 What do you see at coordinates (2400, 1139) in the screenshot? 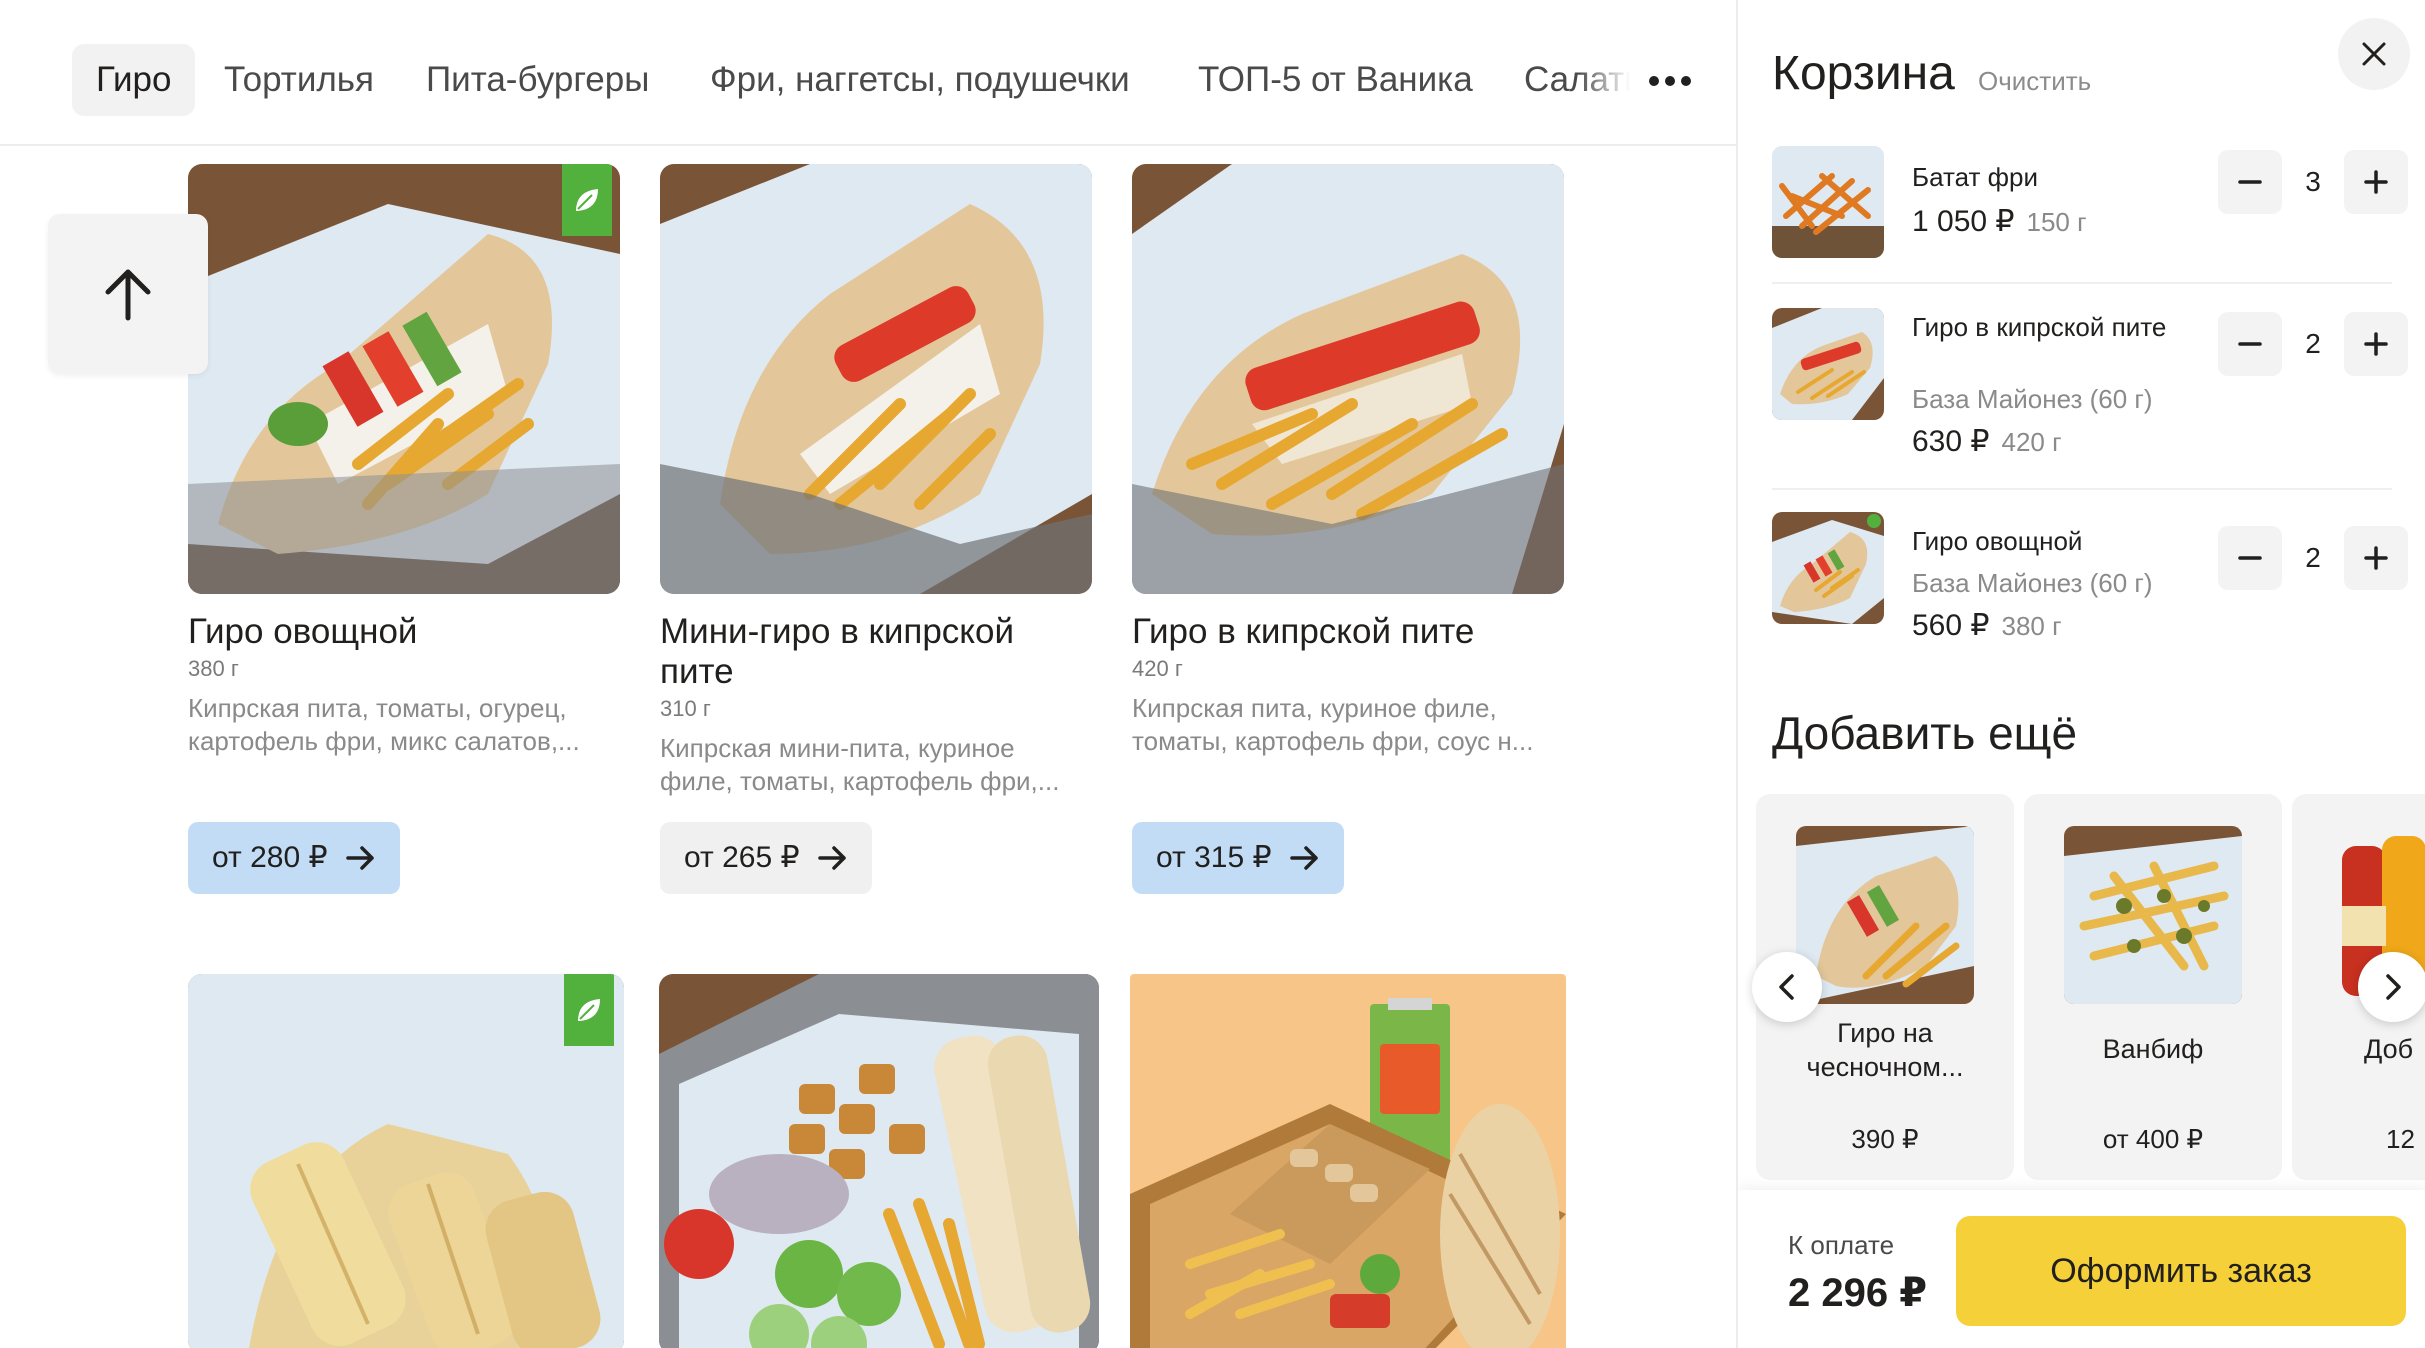
I see `suggestion-price: 12` at bounding box center [2400, 1139].